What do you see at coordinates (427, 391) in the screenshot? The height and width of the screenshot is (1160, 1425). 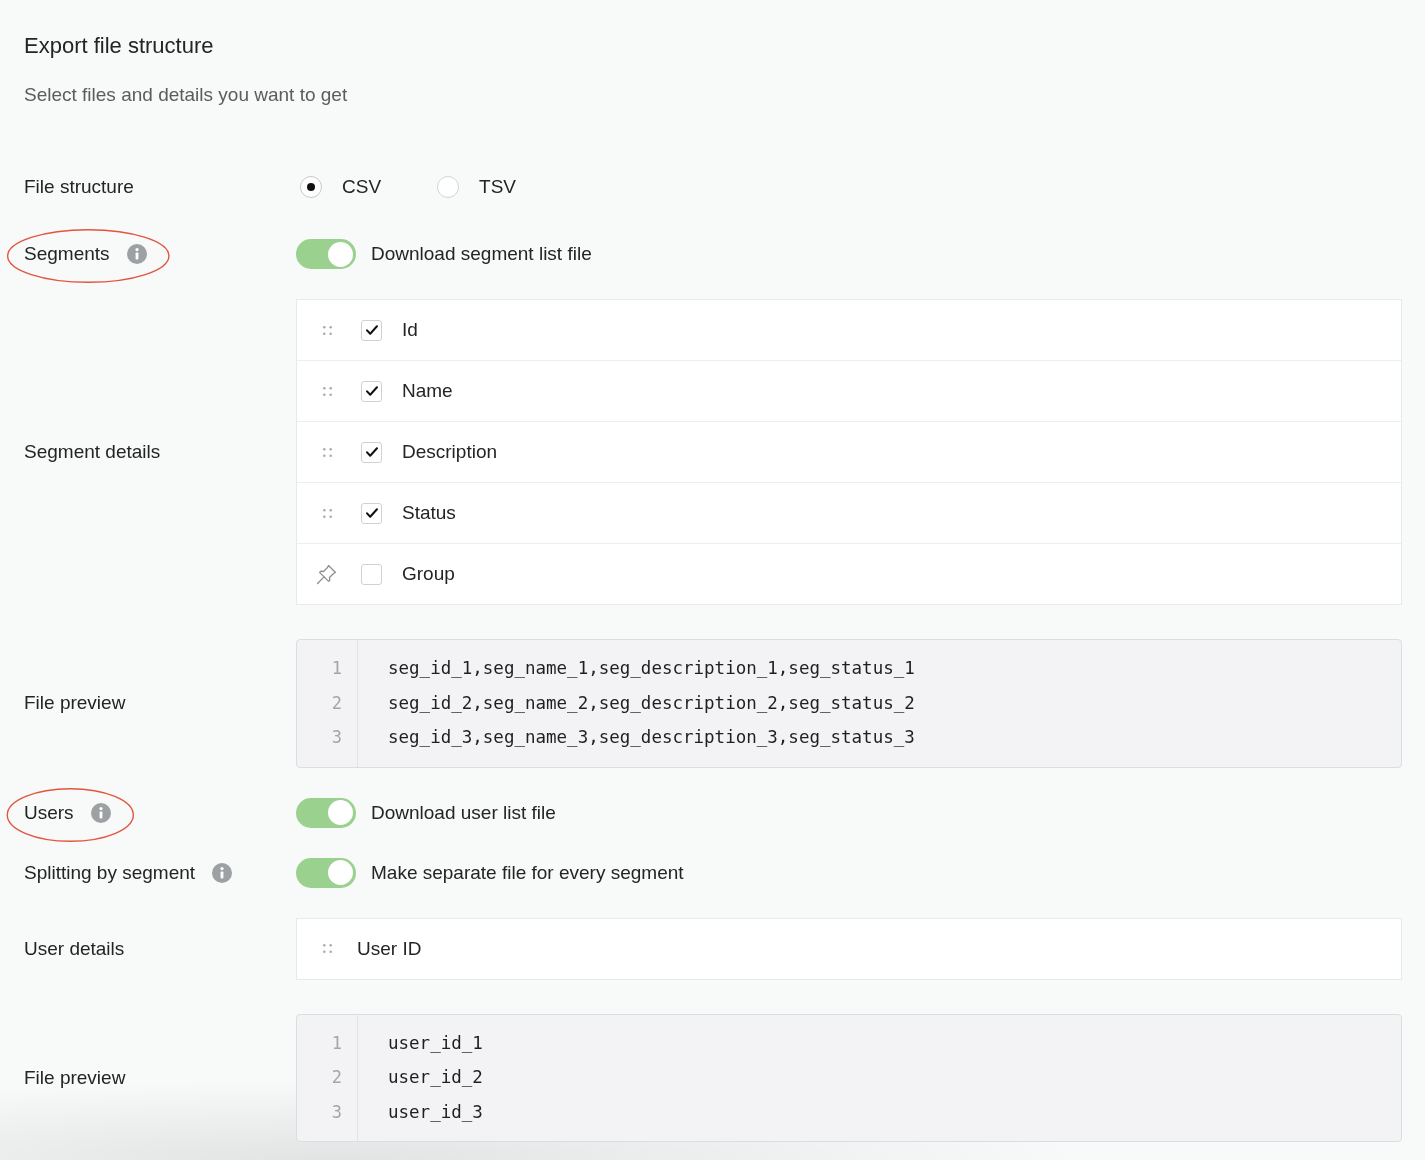 I see `list-item-label: Name` at bounding box center [427, 391].